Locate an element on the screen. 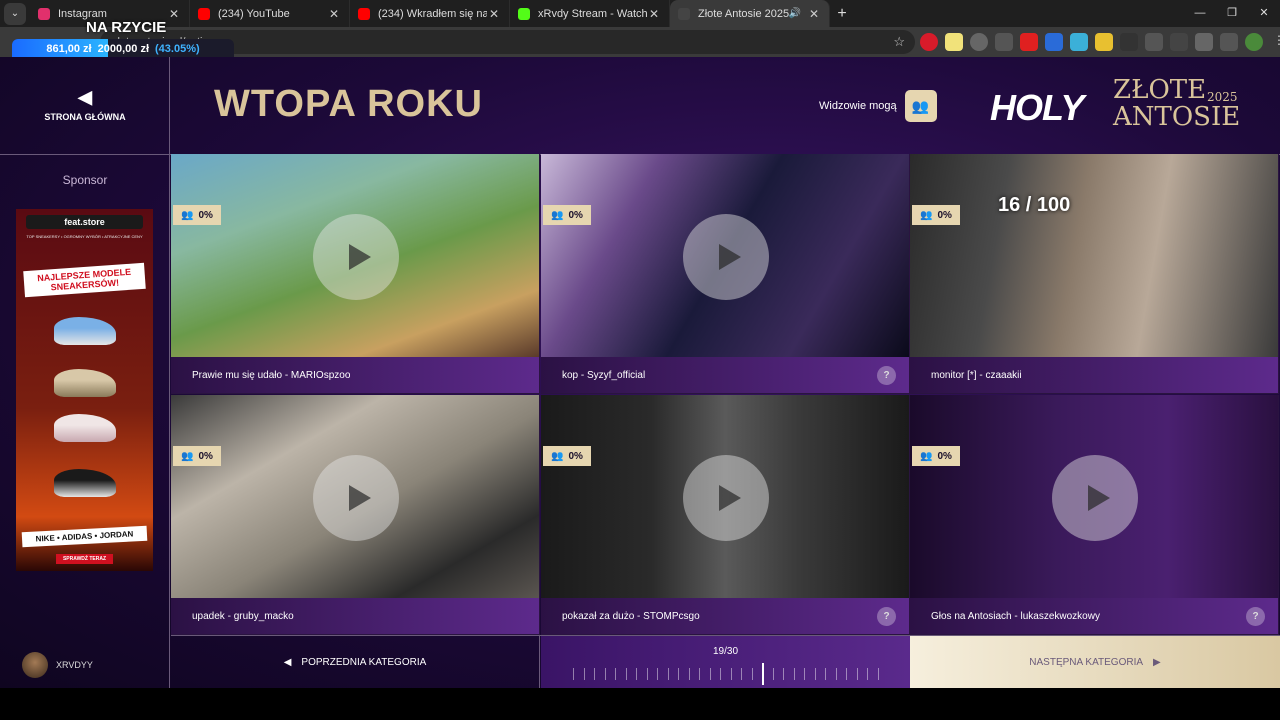  nominee-card: 👥 0% kop - Syzyf_official? is located at coordinates (725, 274).